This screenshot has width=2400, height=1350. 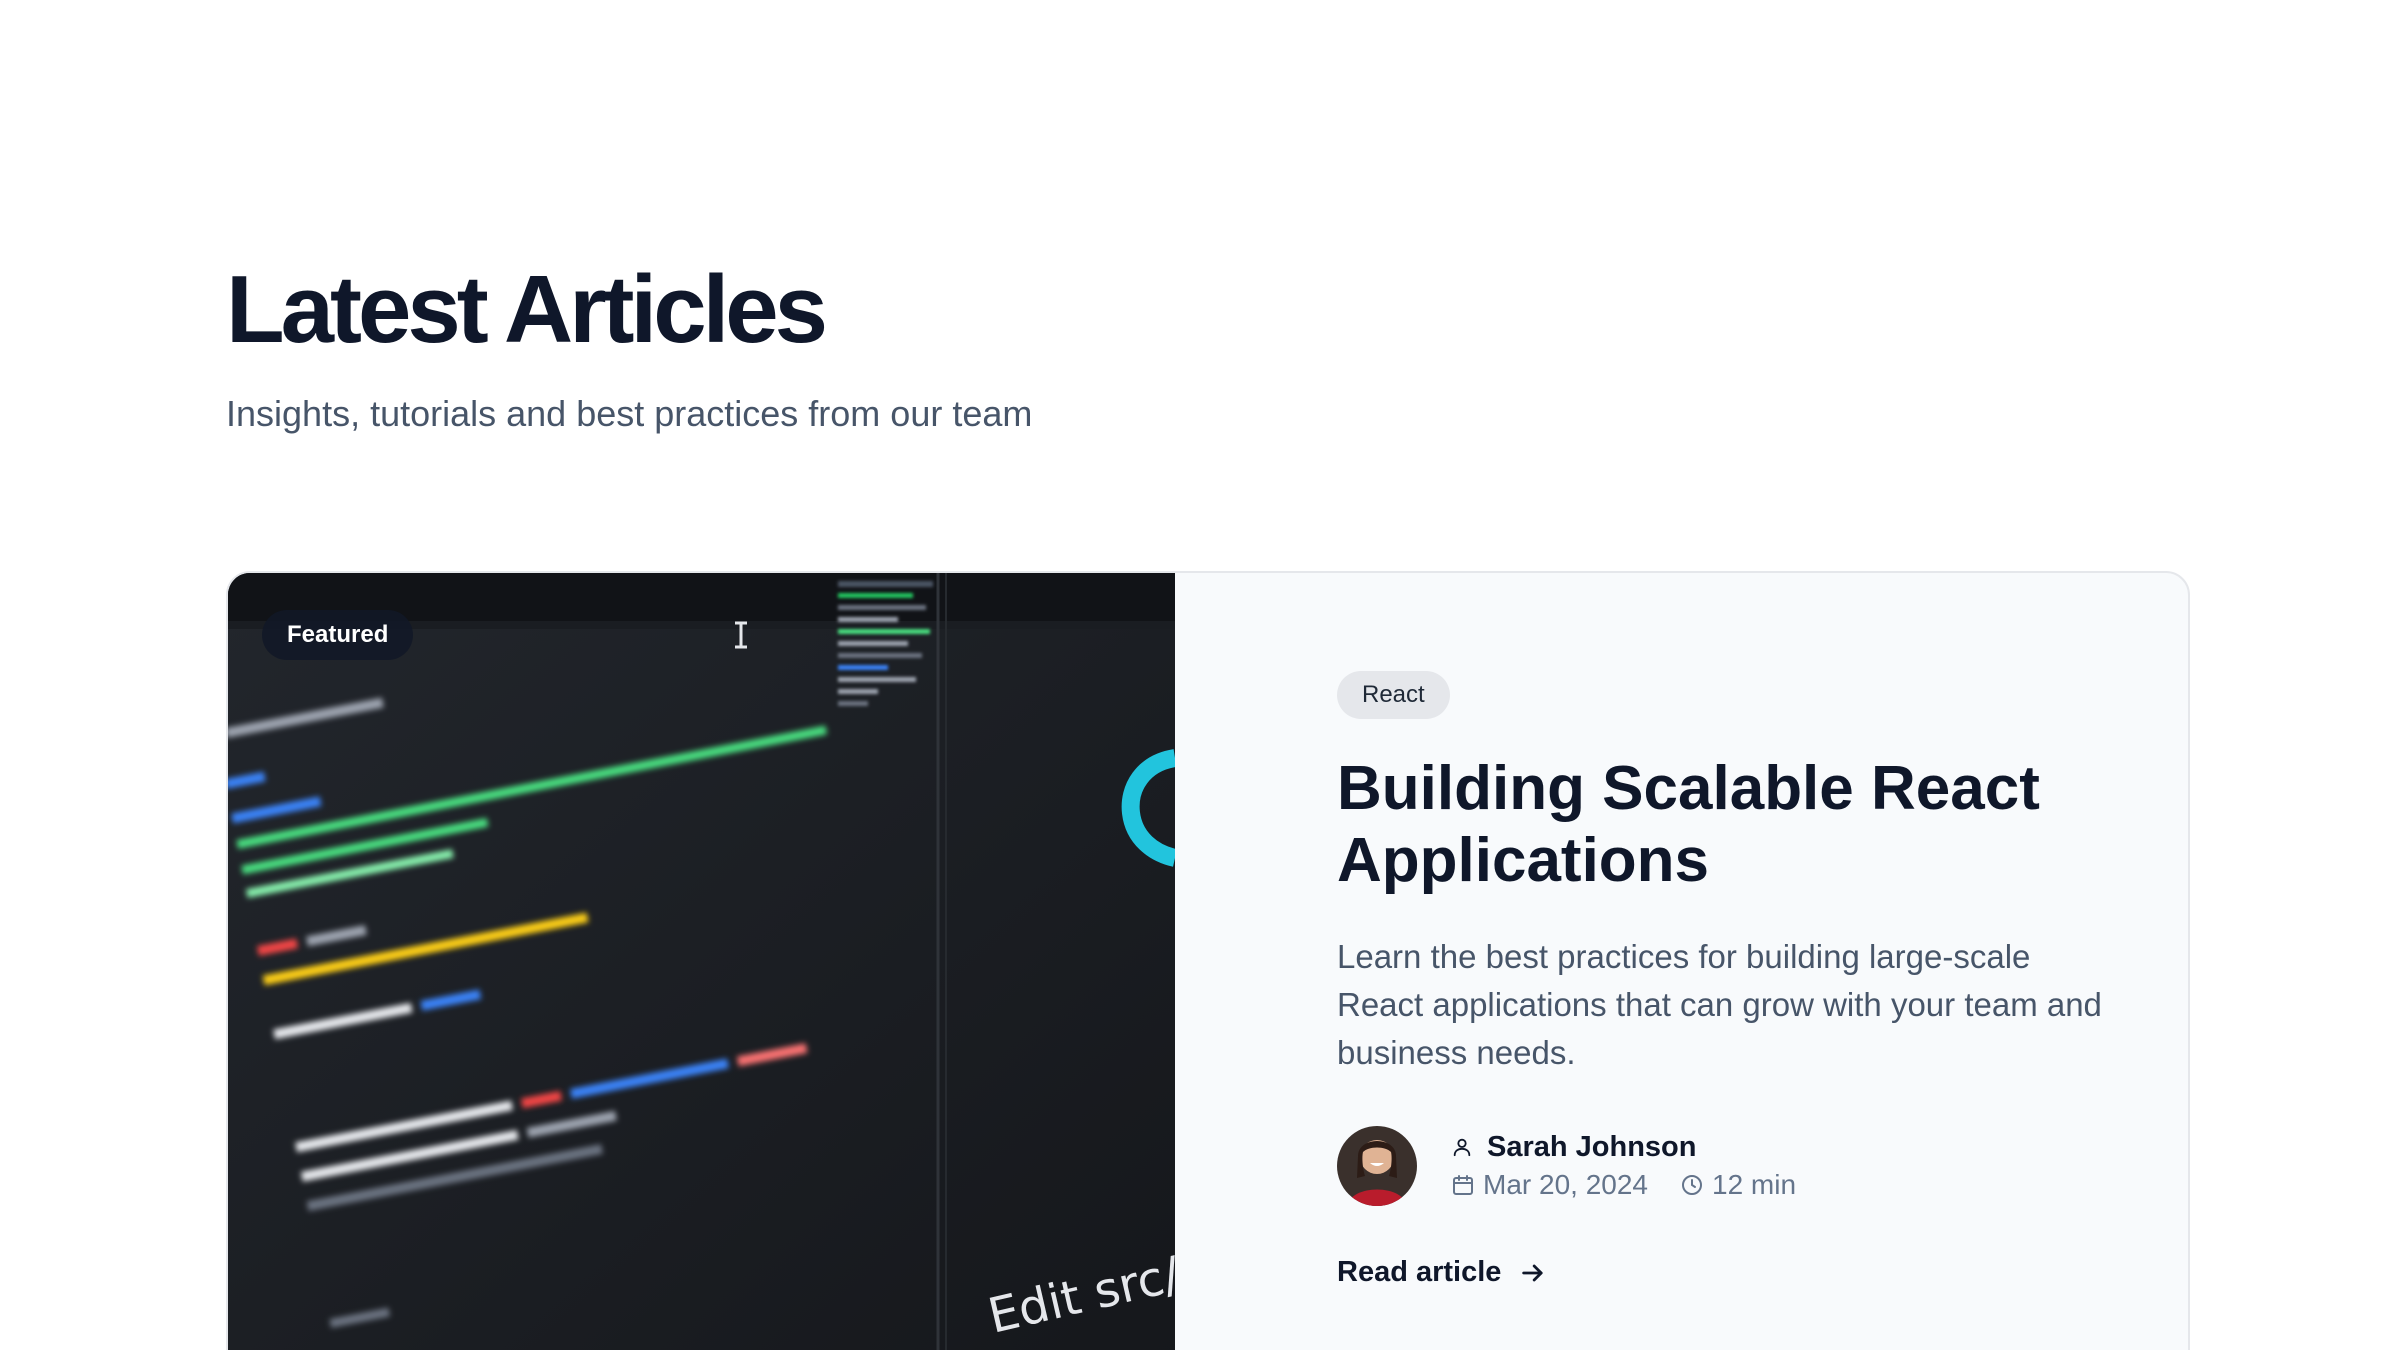 What do you see at coordinates (1592, 1147) in the screenshot?
I see `author-name: Sarah Johnson` at bounding box center [1592, 1147].